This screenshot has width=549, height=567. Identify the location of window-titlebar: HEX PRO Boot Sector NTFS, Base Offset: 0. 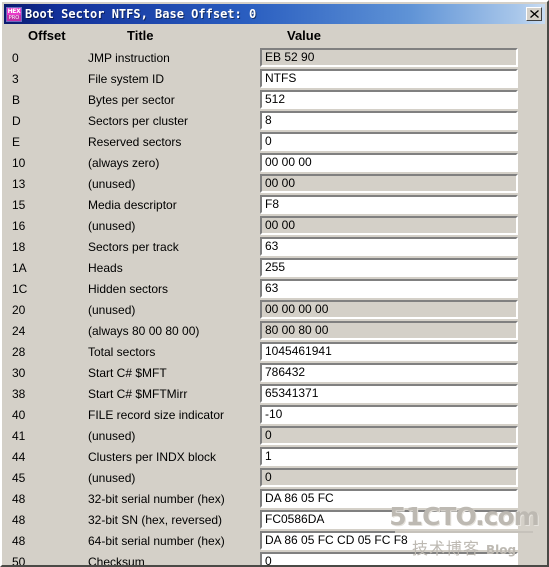
(274, 14).